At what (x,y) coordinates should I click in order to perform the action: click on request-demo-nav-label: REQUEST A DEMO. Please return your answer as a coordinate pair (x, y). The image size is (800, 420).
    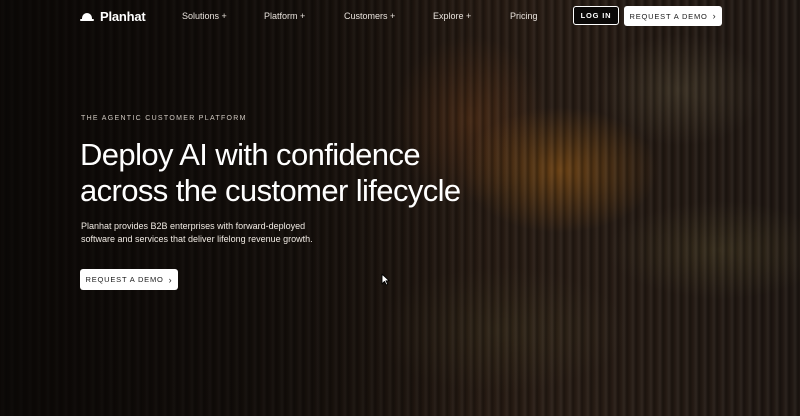
    Looking at the image, I should click on (668, 16).